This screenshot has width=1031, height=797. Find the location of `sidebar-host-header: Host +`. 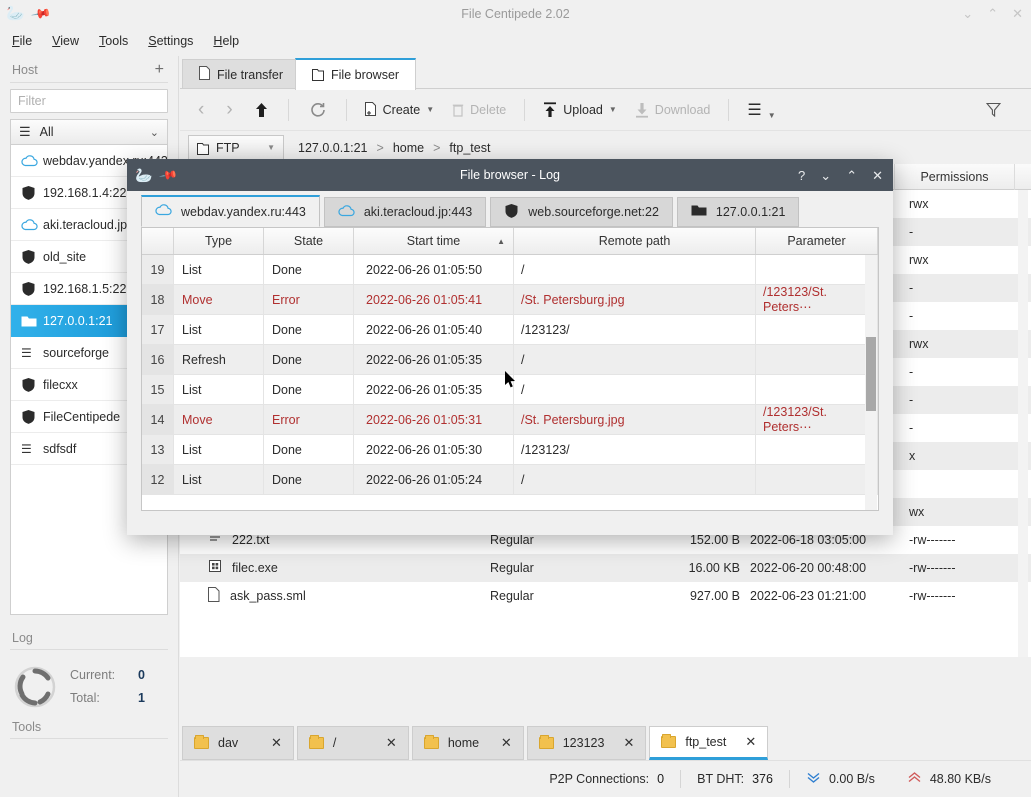

sidebar-host-header: Host + is located at coordinates (89, 69).